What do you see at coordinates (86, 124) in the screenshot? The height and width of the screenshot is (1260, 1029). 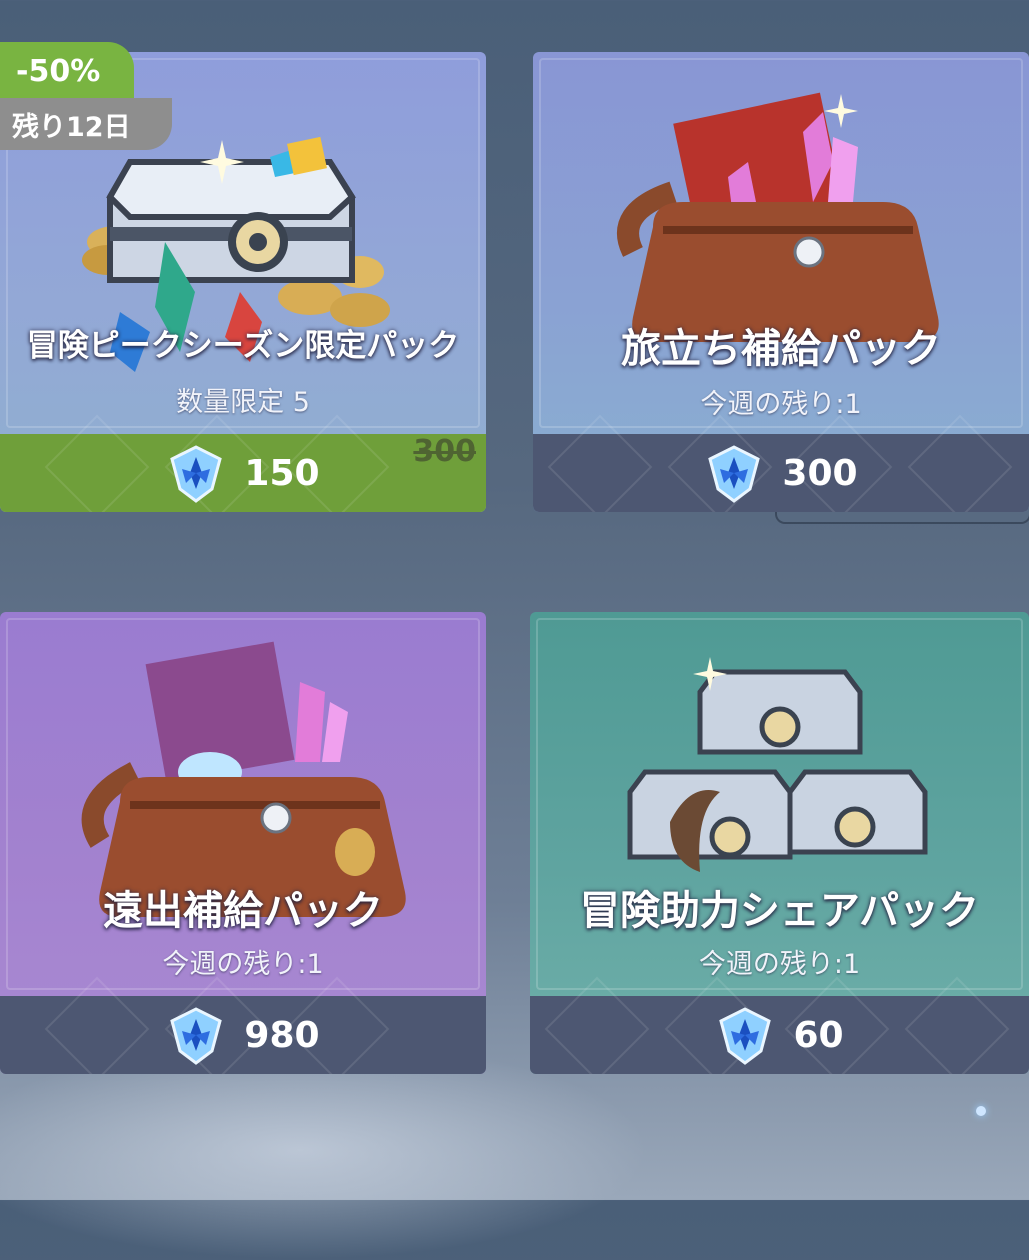 I see `remaining-days-badge: 残り12日` at bounding box center [86, 124].